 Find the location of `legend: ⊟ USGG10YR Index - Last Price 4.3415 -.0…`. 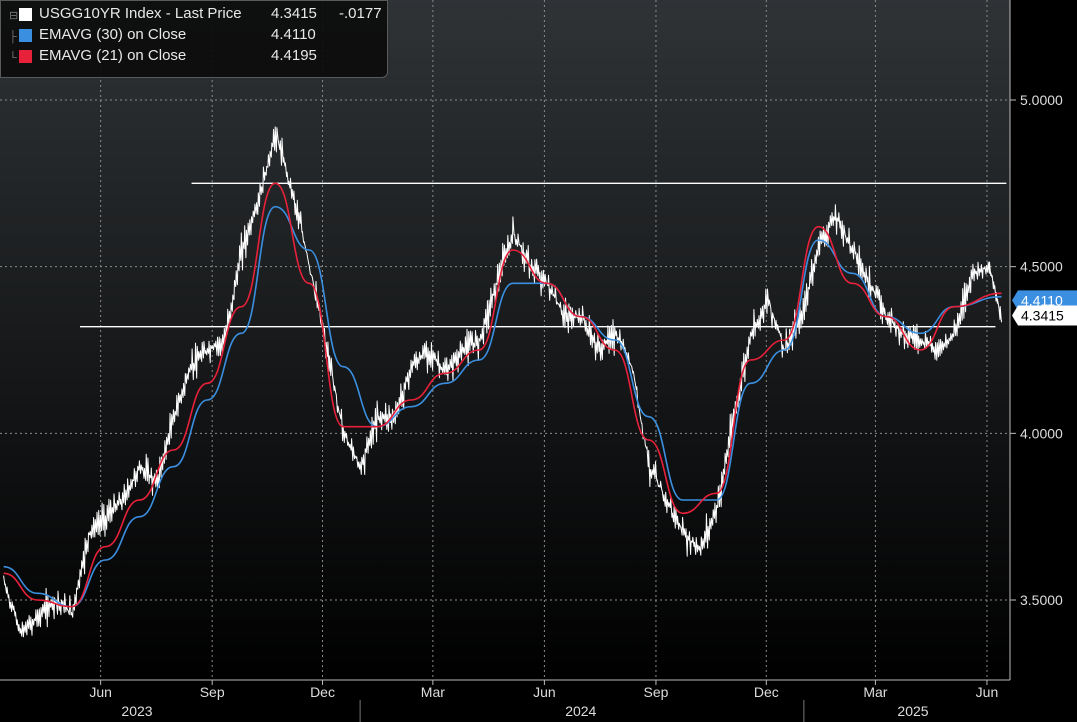

legend: ⊟ USGG10YR Index - Last Price 4.3415 -.0… is located at coordinates (194, 39).